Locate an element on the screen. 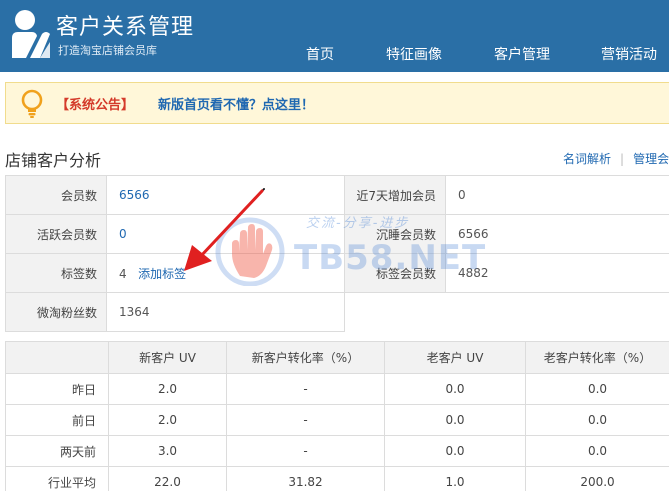 The width and height of the screenshot is (669, 491). stat-label: 沉睡会员数 is located at coordinates (395, 234).